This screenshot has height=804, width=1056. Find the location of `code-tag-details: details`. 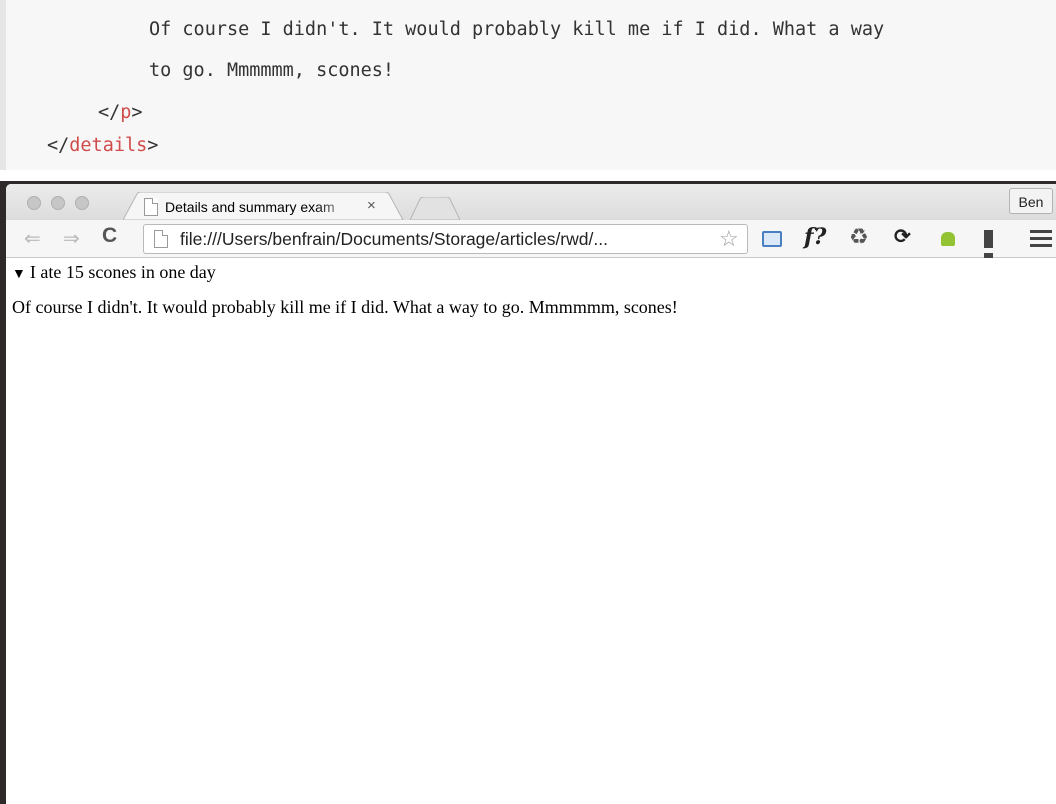

code-tag-details: details is located at coordinates (108, 145).